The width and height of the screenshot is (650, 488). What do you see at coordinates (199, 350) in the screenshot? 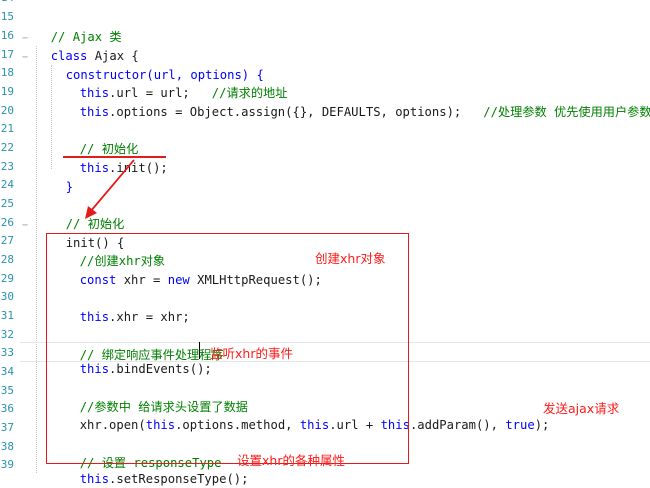
I see `text-cursor` at bounding box center [199, 350].